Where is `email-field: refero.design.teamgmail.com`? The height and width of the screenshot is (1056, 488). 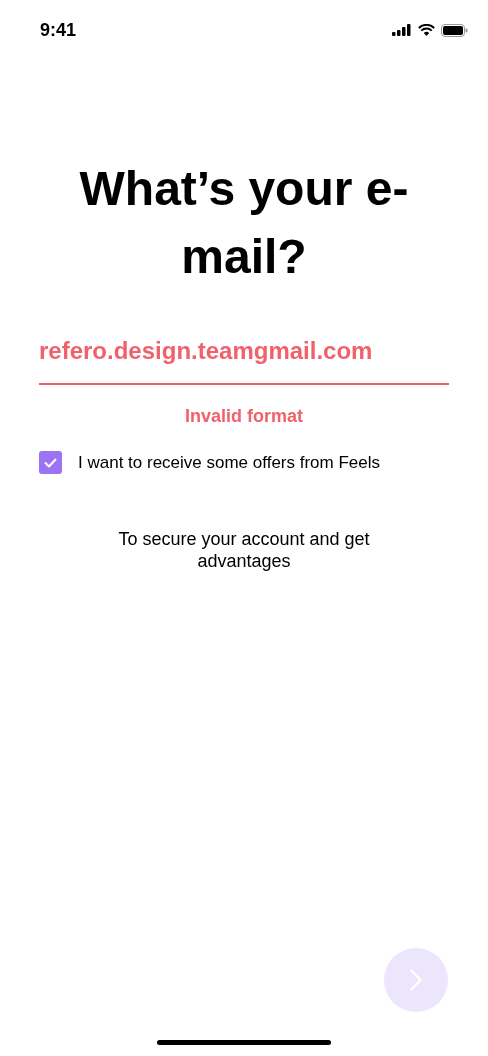 email-field: refero.design.teamgmail.com is located at coordinates (244, 359).